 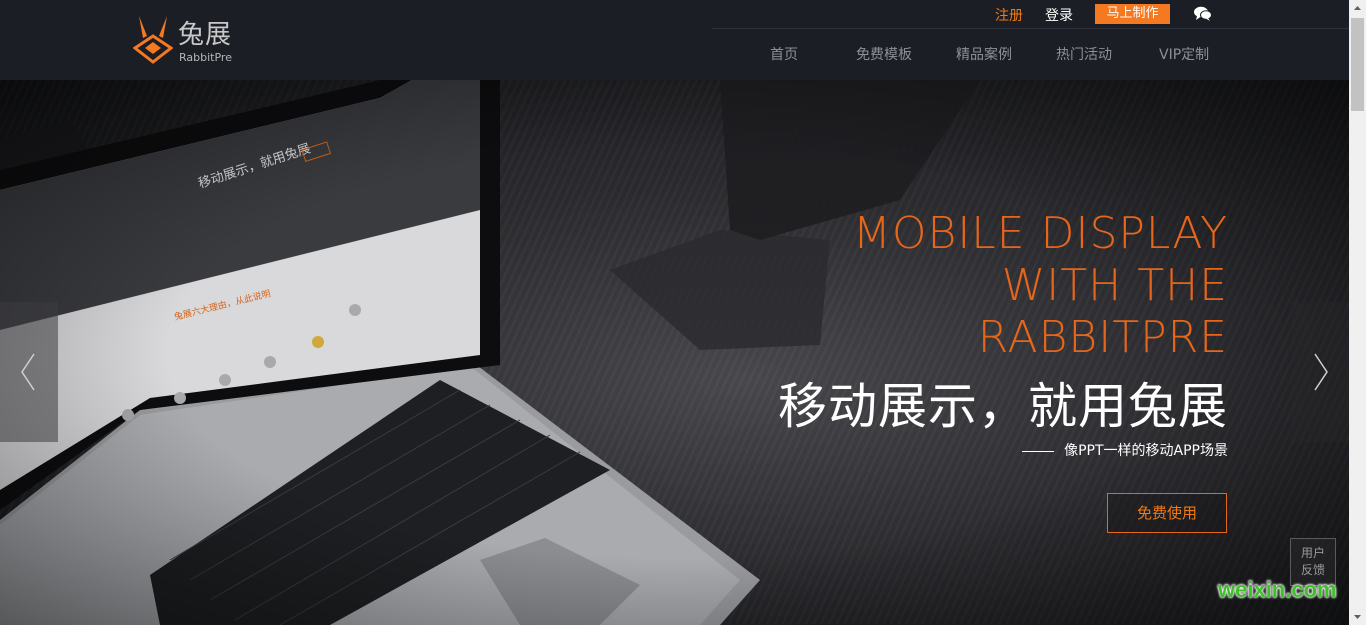 I want to click on subtitle-dash, so click(x=1038, y=451).